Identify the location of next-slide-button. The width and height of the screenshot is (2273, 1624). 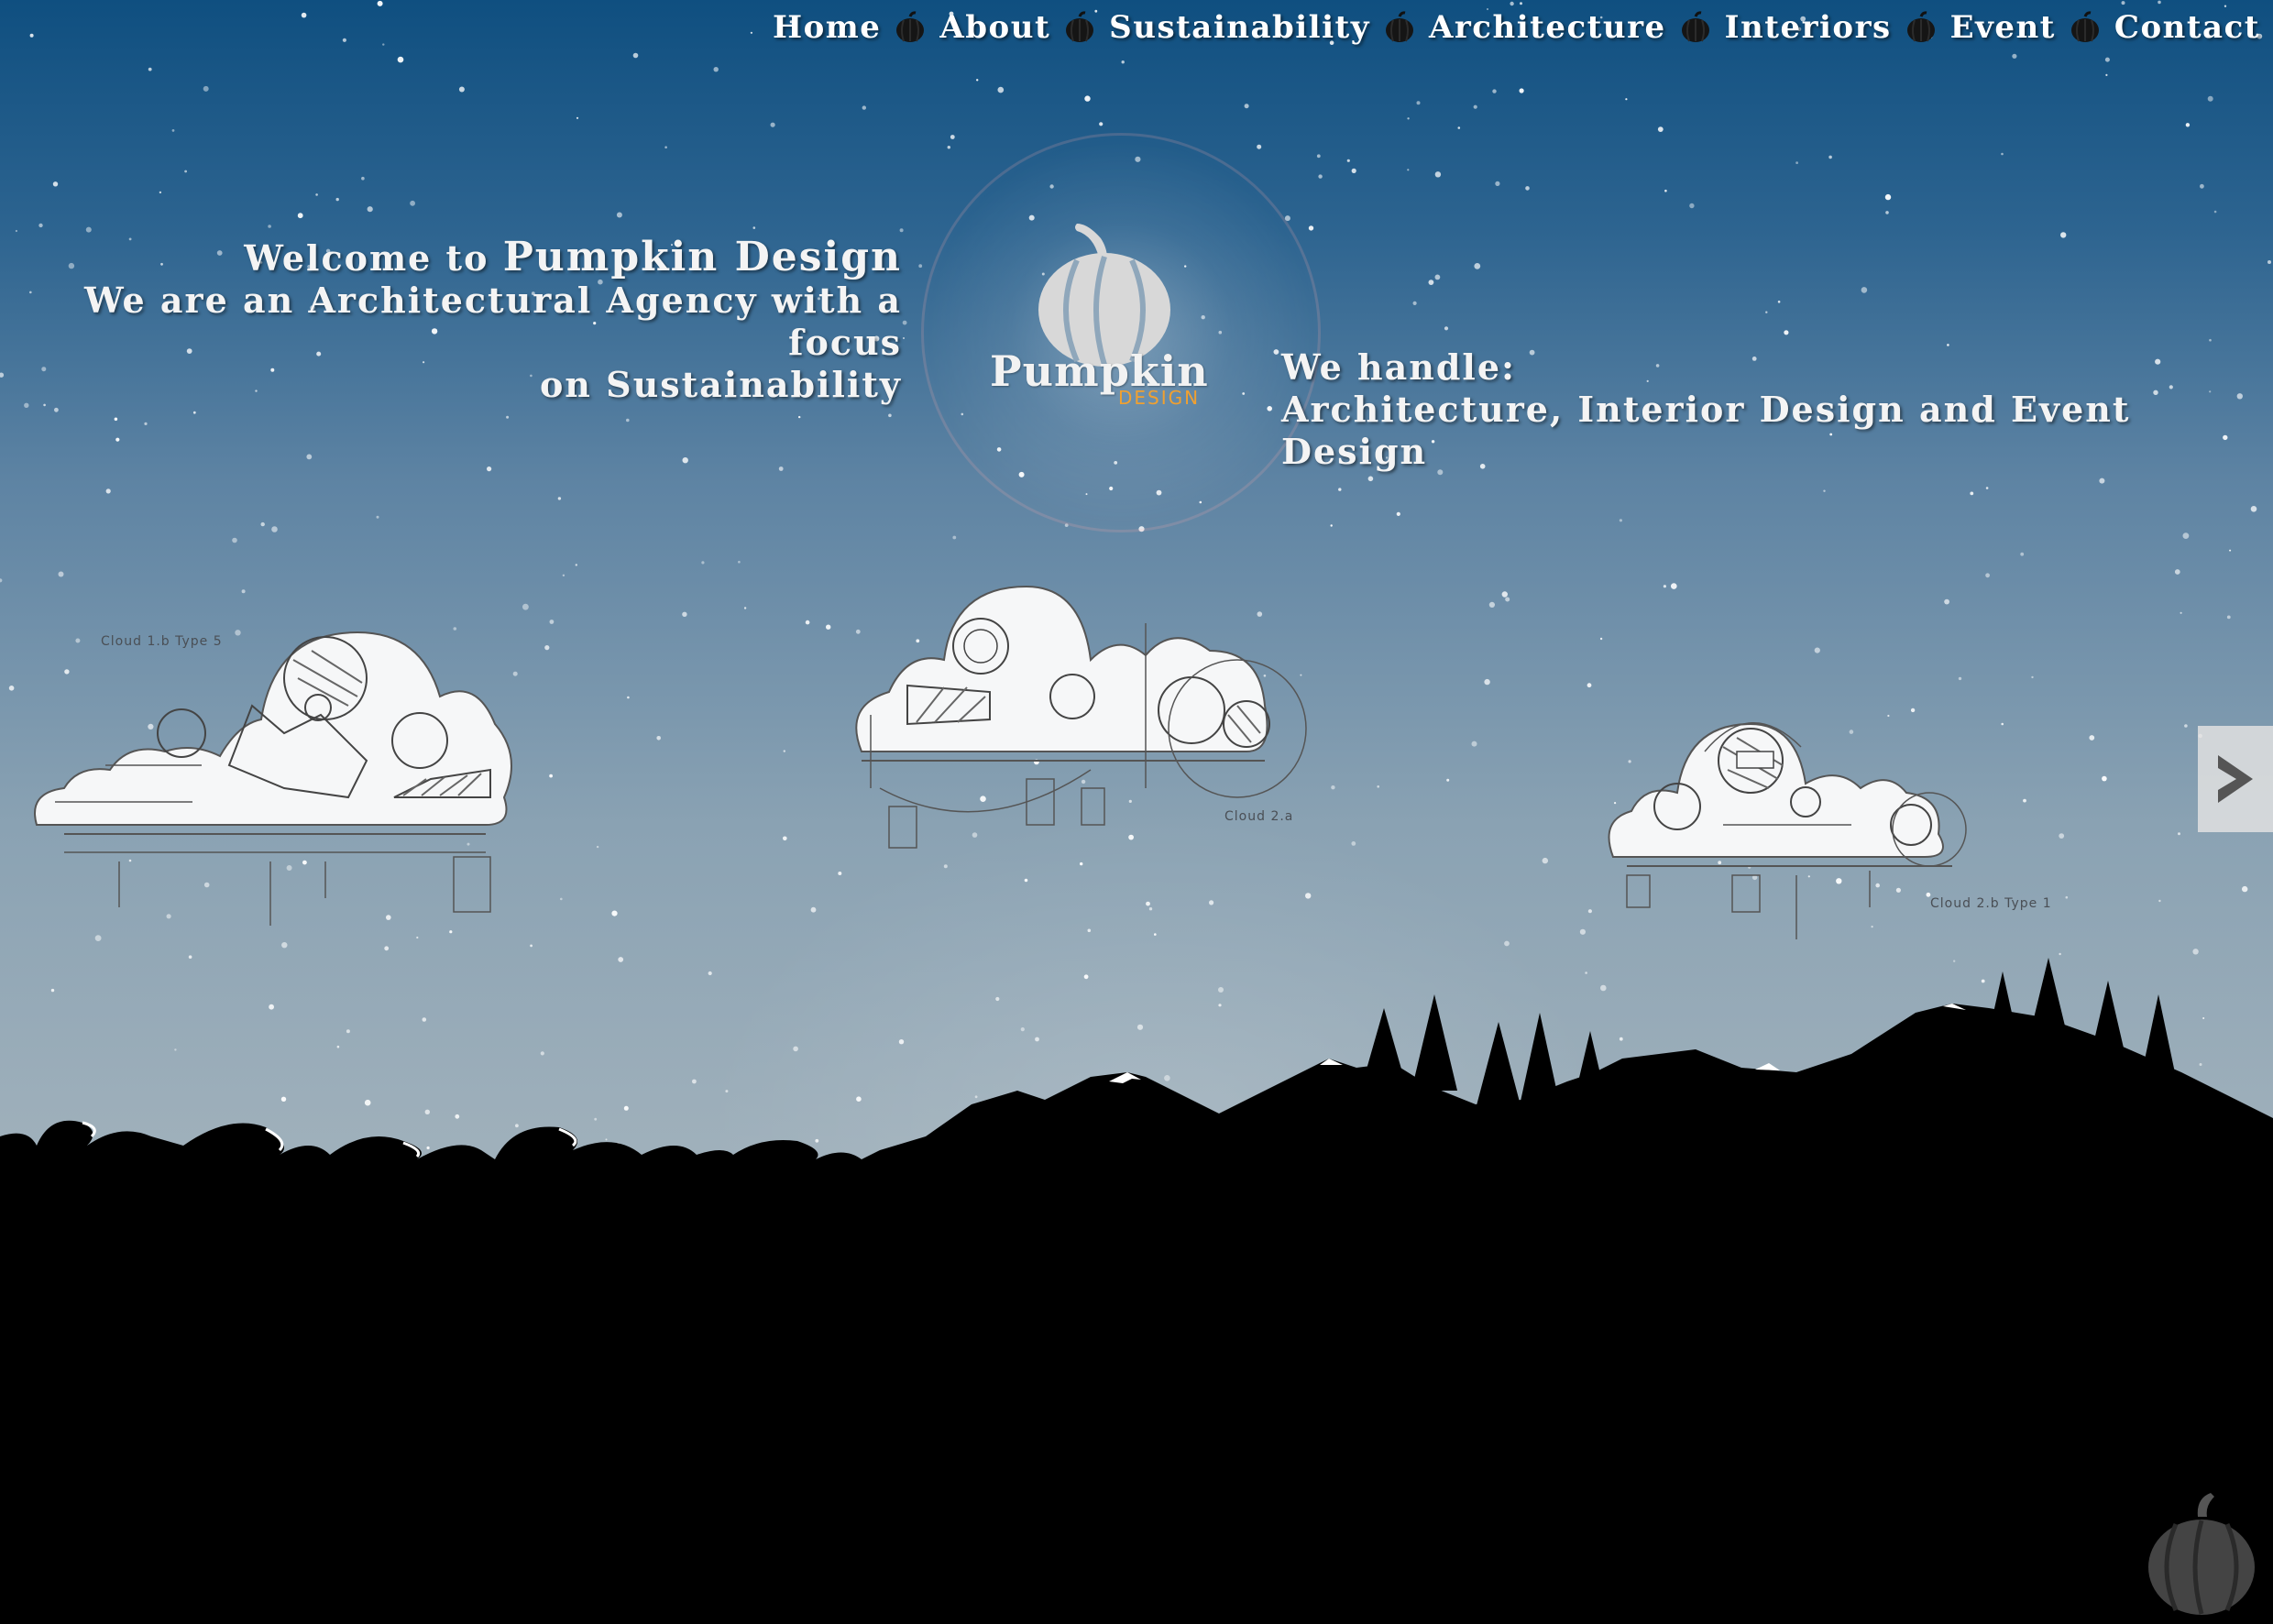
(2235, 779).